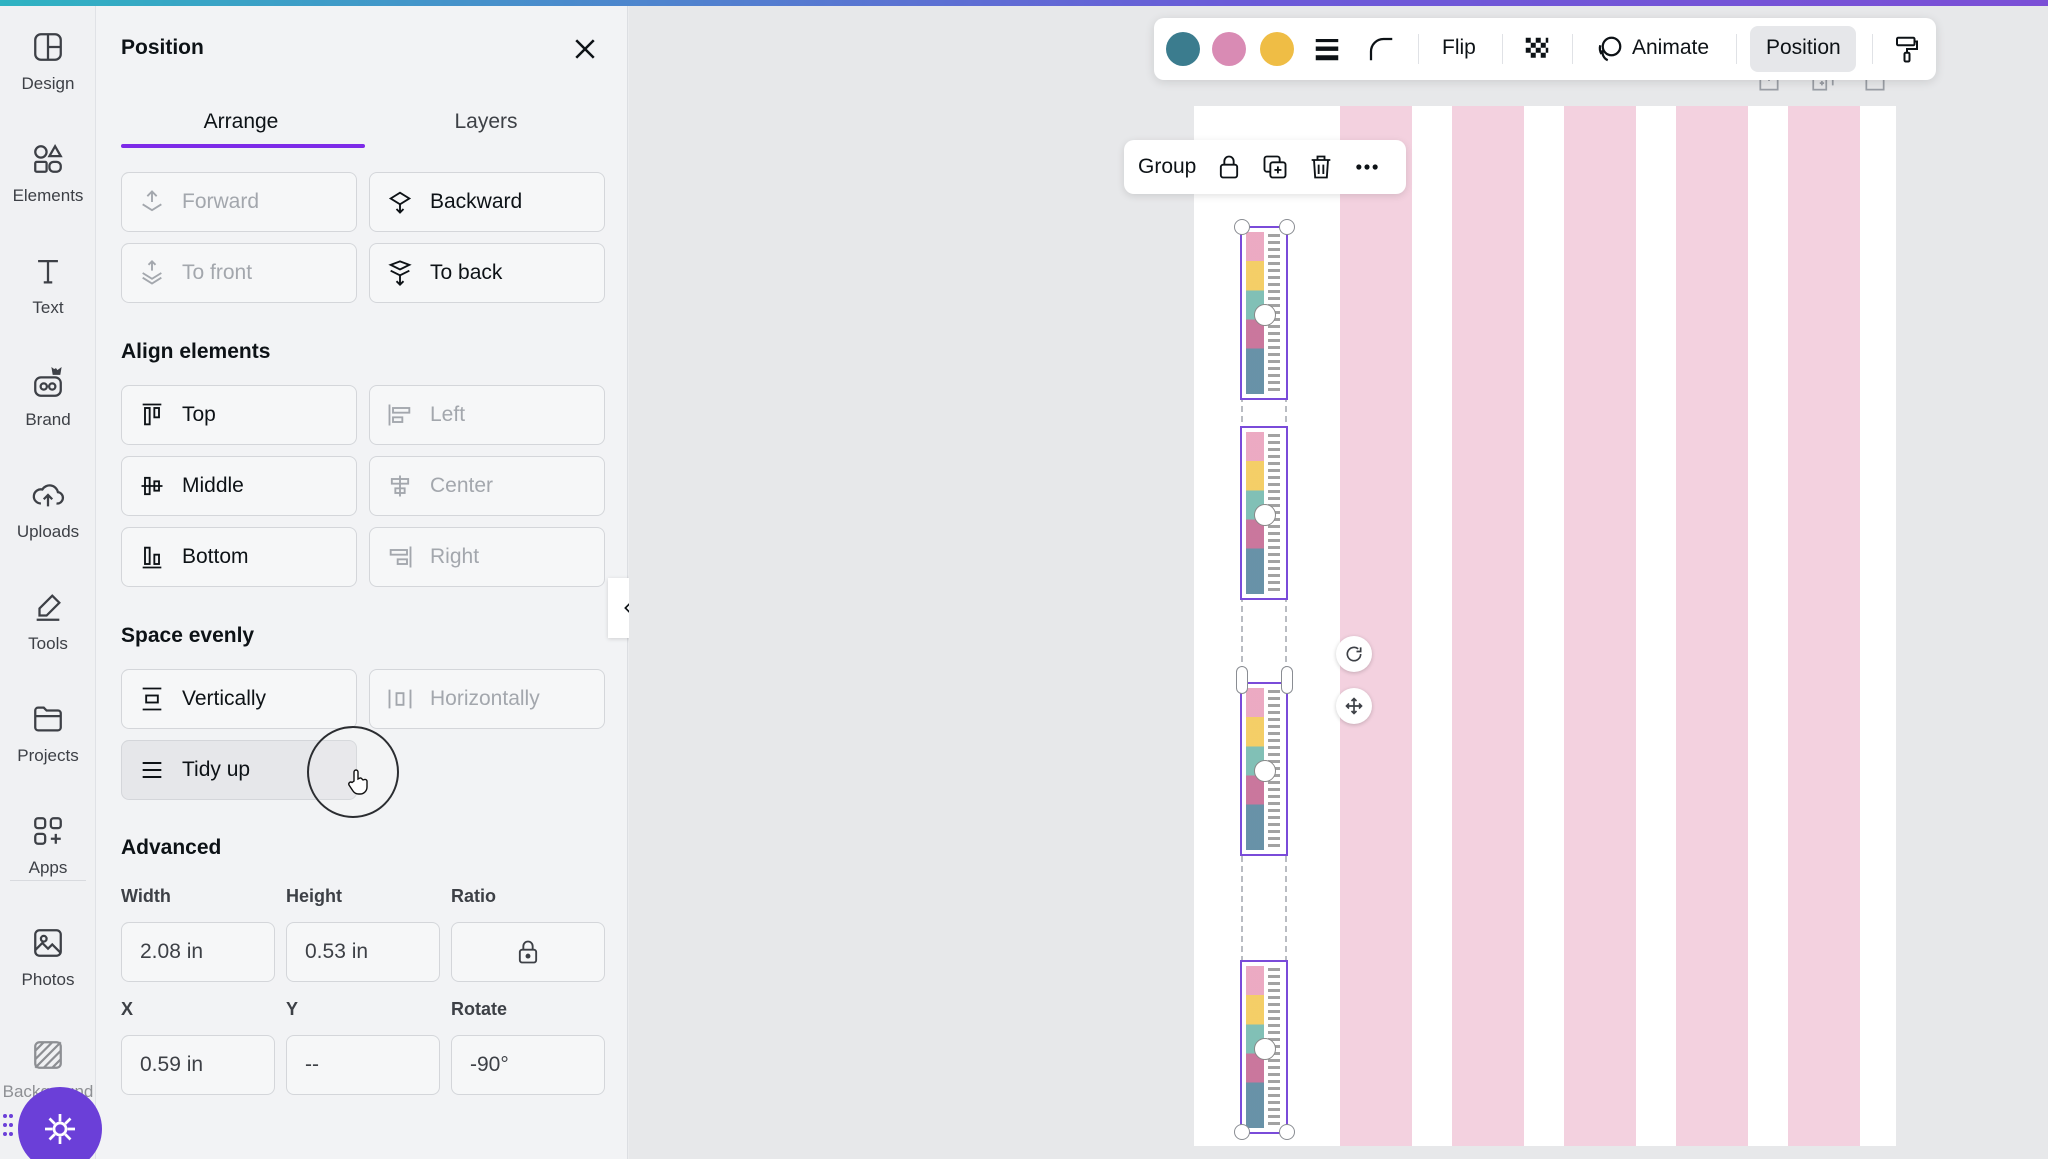  What do you see at coordinates (1321, 167) in the screenshot?
I see `trash-icon` at bounding box center [1321, 167].